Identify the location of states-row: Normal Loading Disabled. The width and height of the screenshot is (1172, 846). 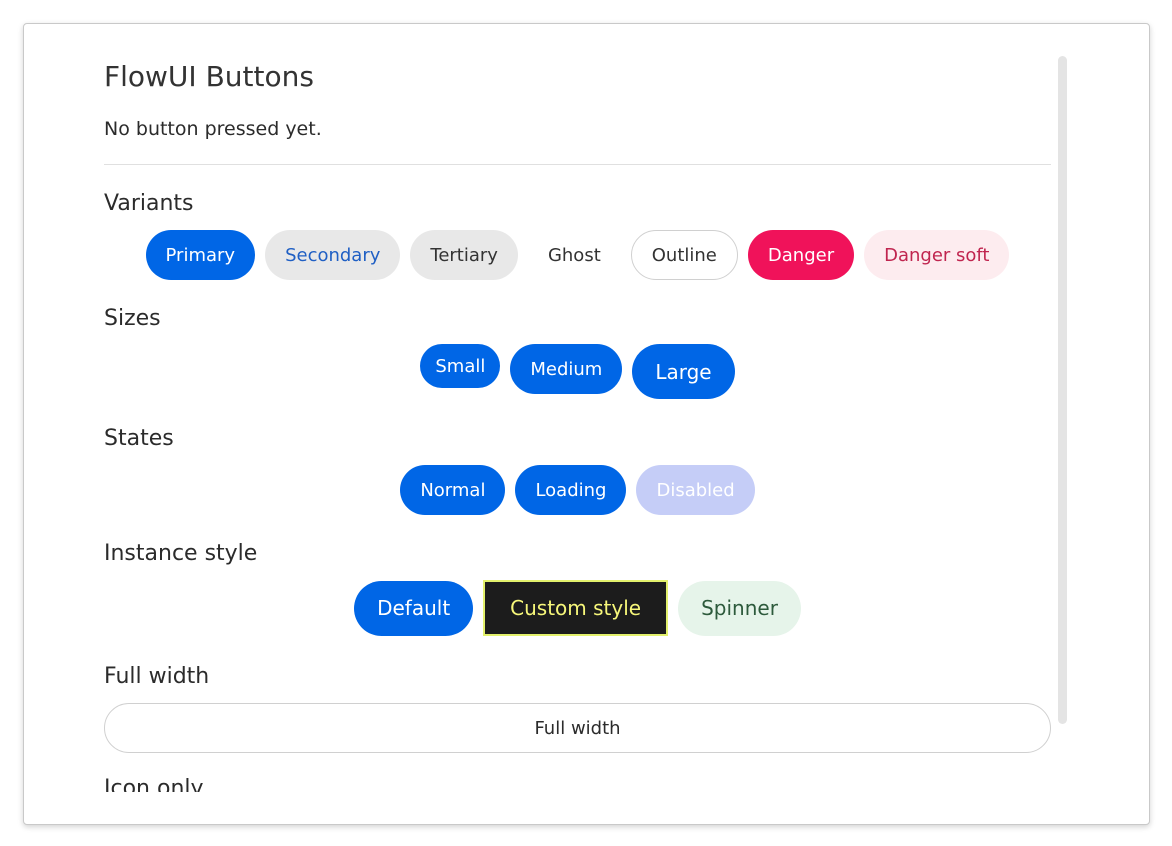
(577, 490).